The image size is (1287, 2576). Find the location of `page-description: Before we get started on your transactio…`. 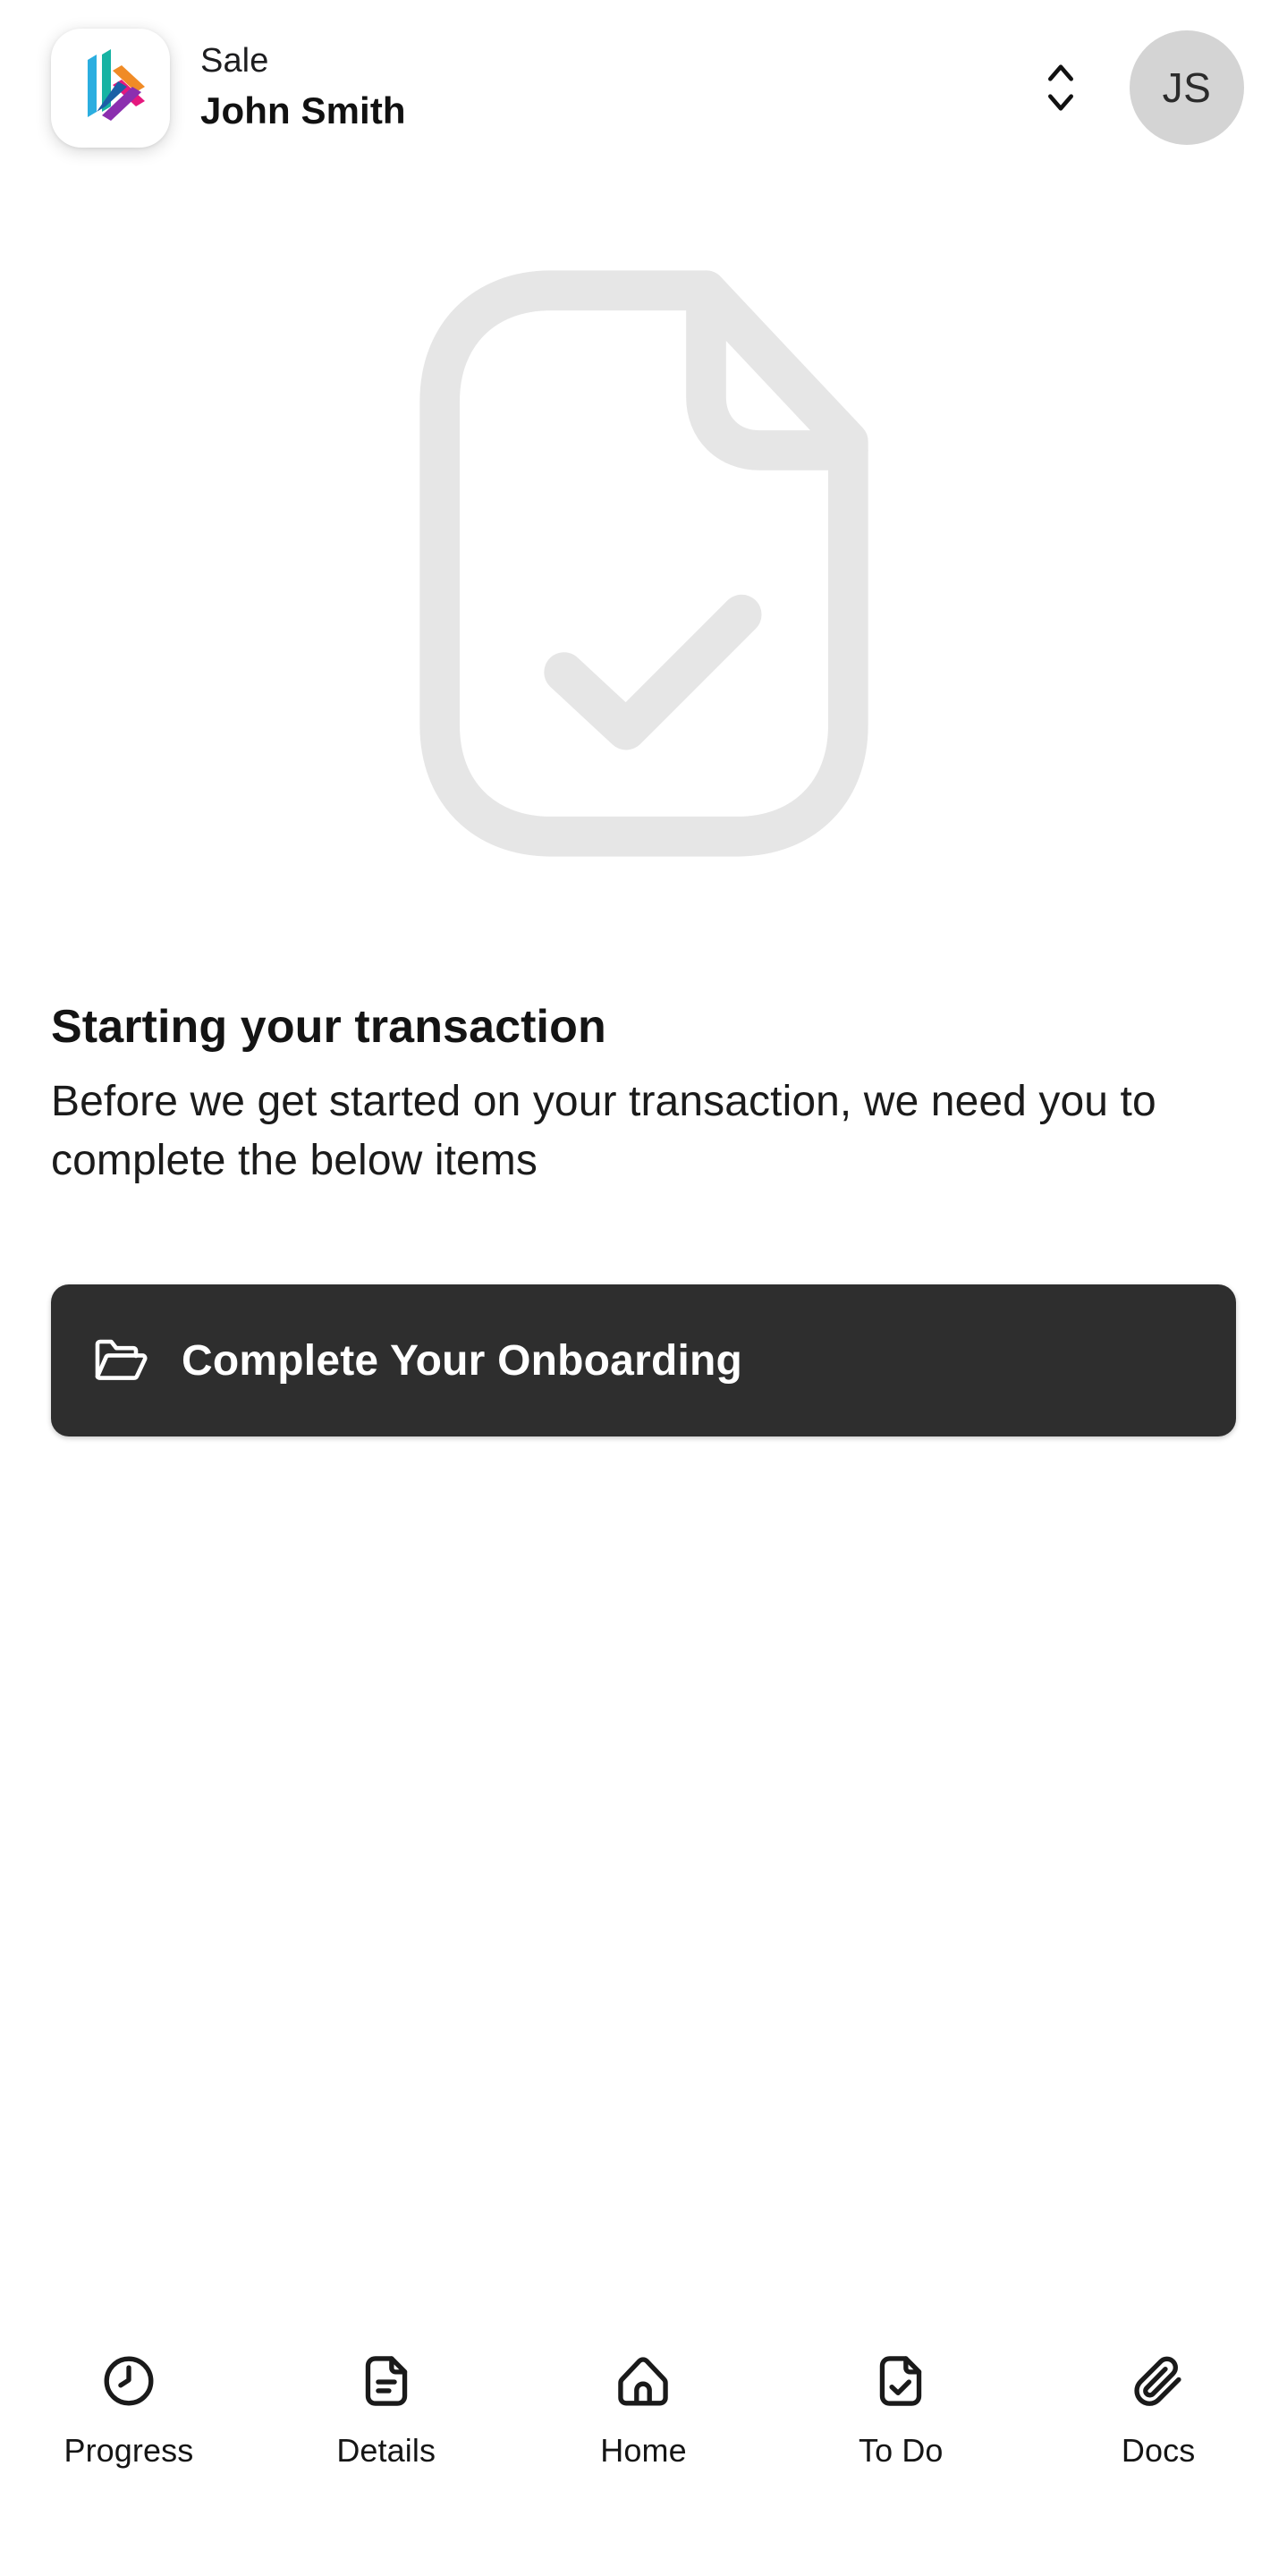

page-description: Before we get started on your transactio… is located at coordinates (603, 1131).